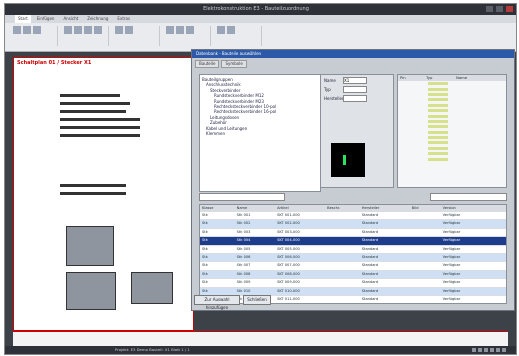  I want to click on pin-col-header: Pin, so click(412, 78).